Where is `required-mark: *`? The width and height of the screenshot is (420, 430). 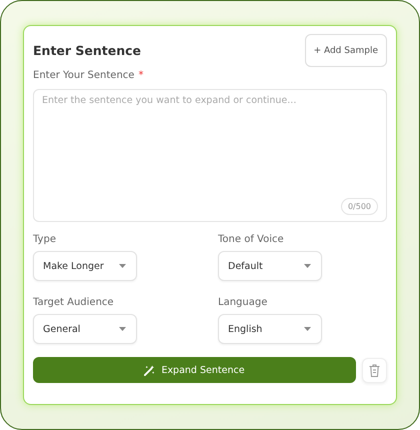
required-mark: * is located at coordinates (141, 75).